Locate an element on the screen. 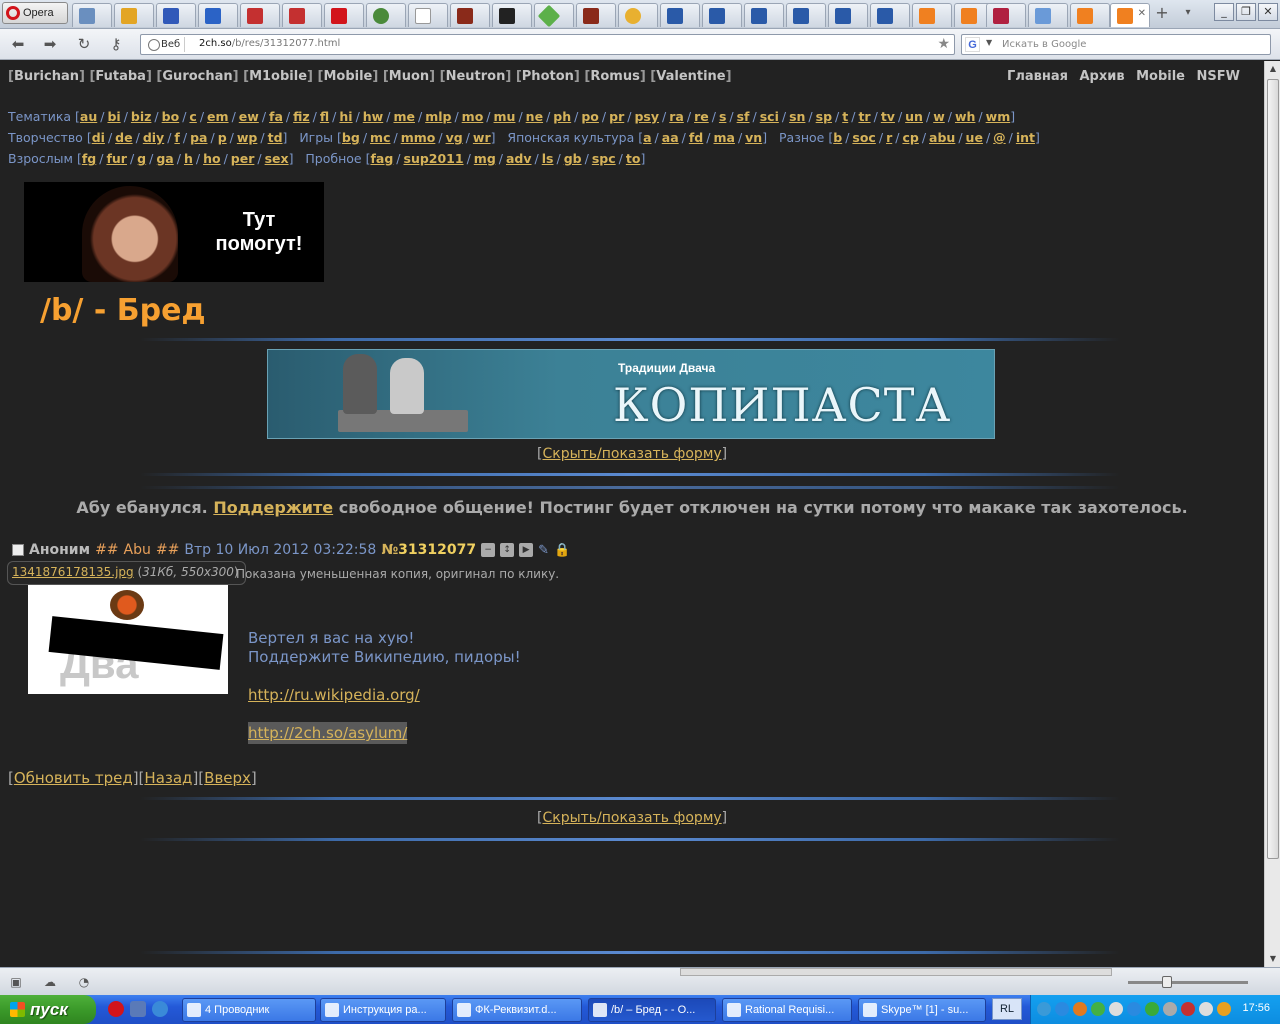 The width and height of the screenshot is (1280, 1024). board-link: di is located at coordinates (98, 137).